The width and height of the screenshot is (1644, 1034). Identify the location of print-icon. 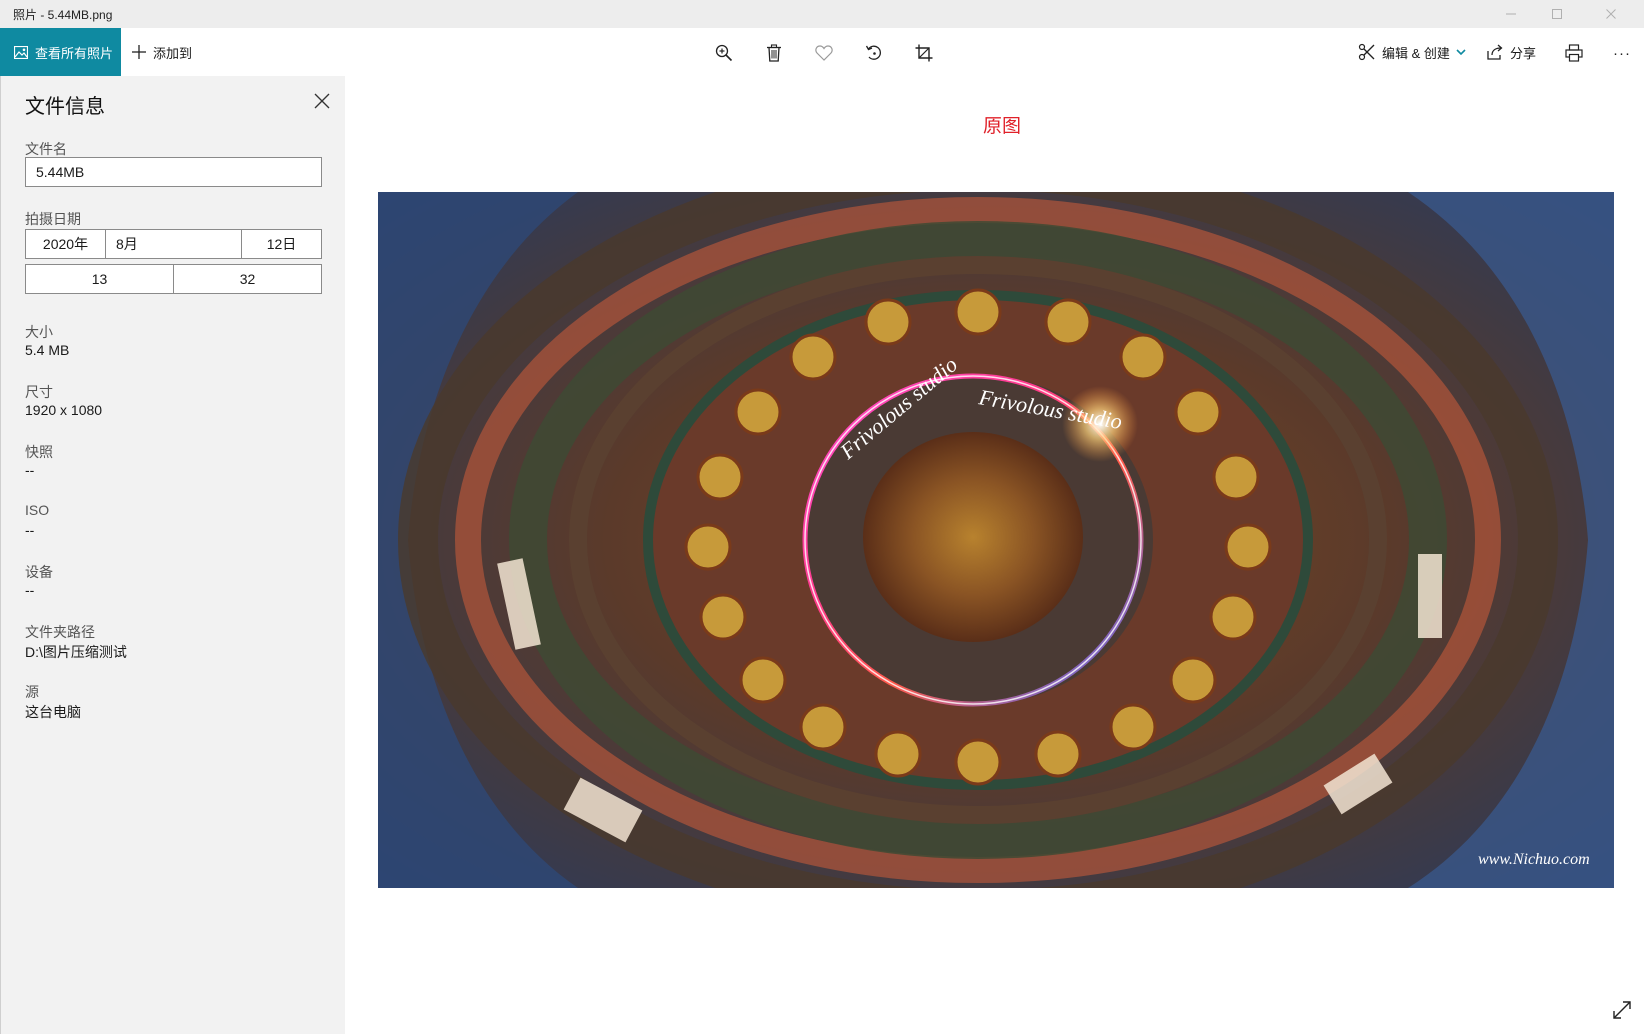
(1574, 53).